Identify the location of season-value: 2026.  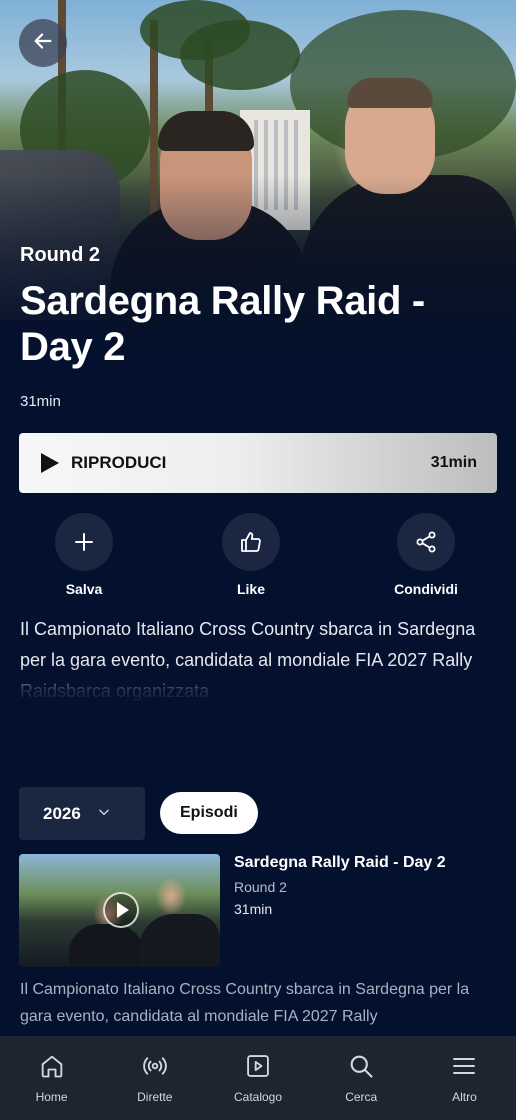
(62, 813).